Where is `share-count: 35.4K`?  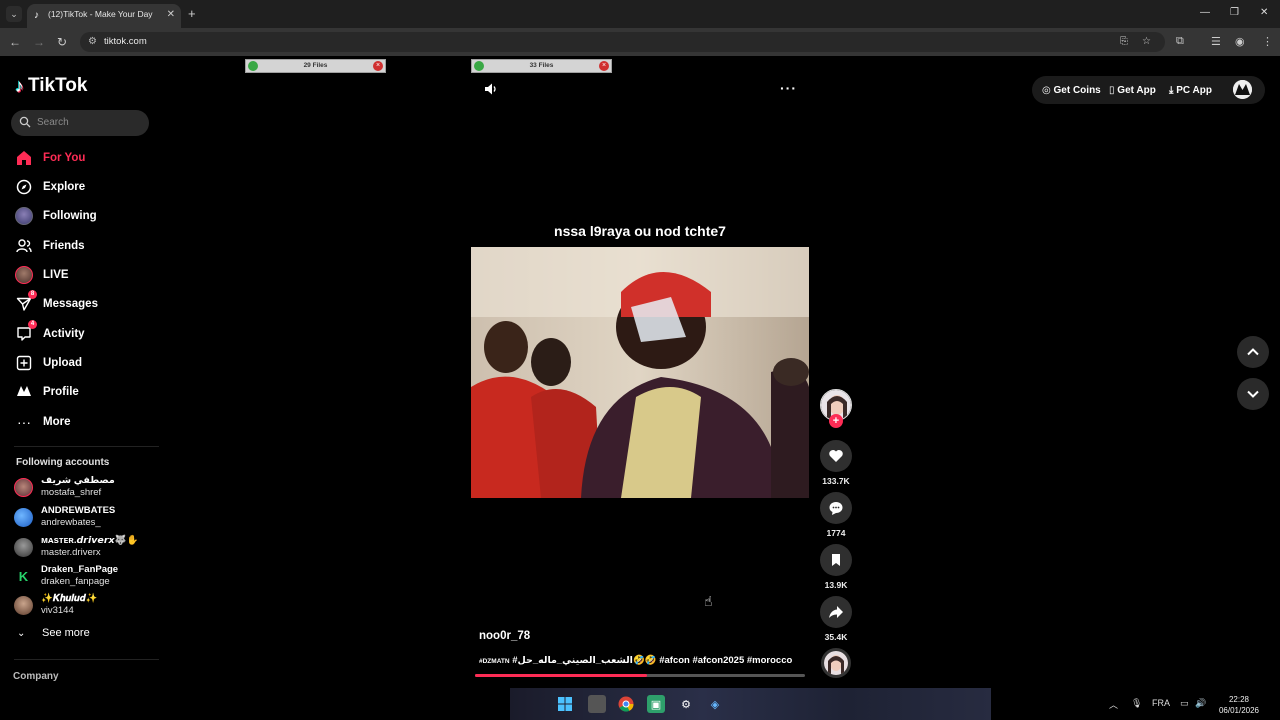
share-count: 35.4K is located at coordinates (836, 637).